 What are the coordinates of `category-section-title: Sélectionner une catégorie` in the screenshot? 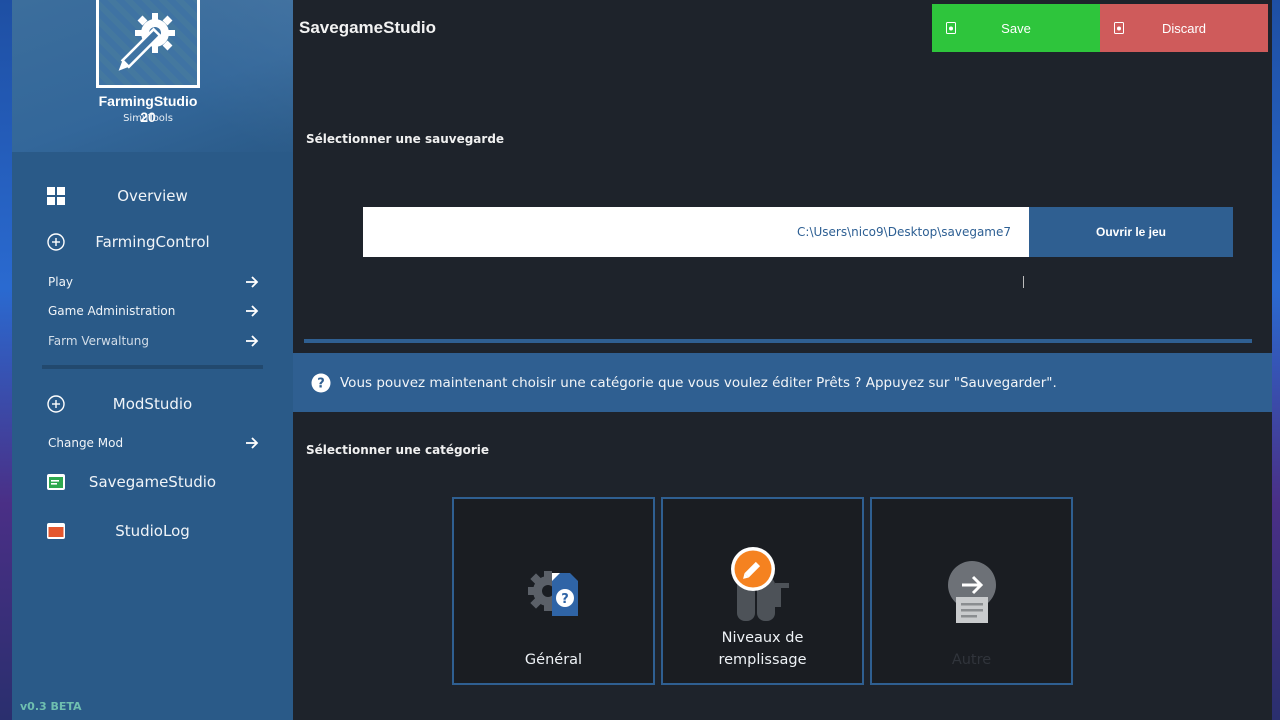 It's located at (398, 450).